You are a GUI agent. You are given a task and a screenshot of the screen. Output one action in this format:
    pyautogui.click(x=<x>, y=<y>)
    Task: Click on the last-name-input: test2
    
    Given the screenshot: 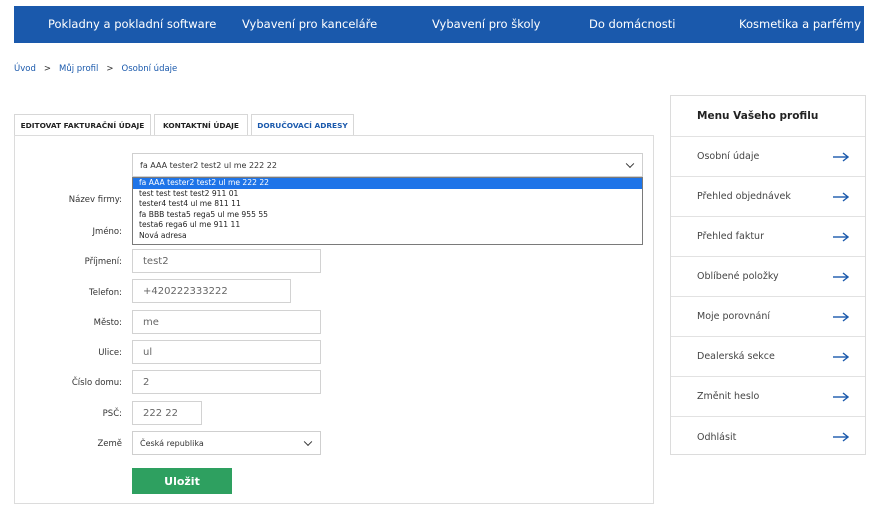 What is the action you would take?
    pyautogui.click(x=226, y=261)
    